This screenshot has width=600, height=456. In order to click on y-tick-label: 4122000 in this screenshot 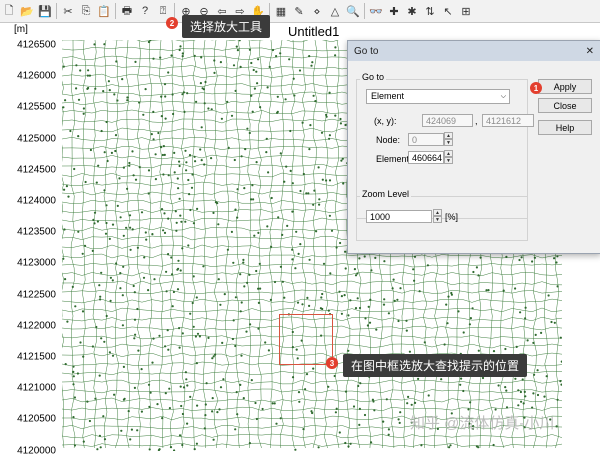, I will do `click(36, 326)`.